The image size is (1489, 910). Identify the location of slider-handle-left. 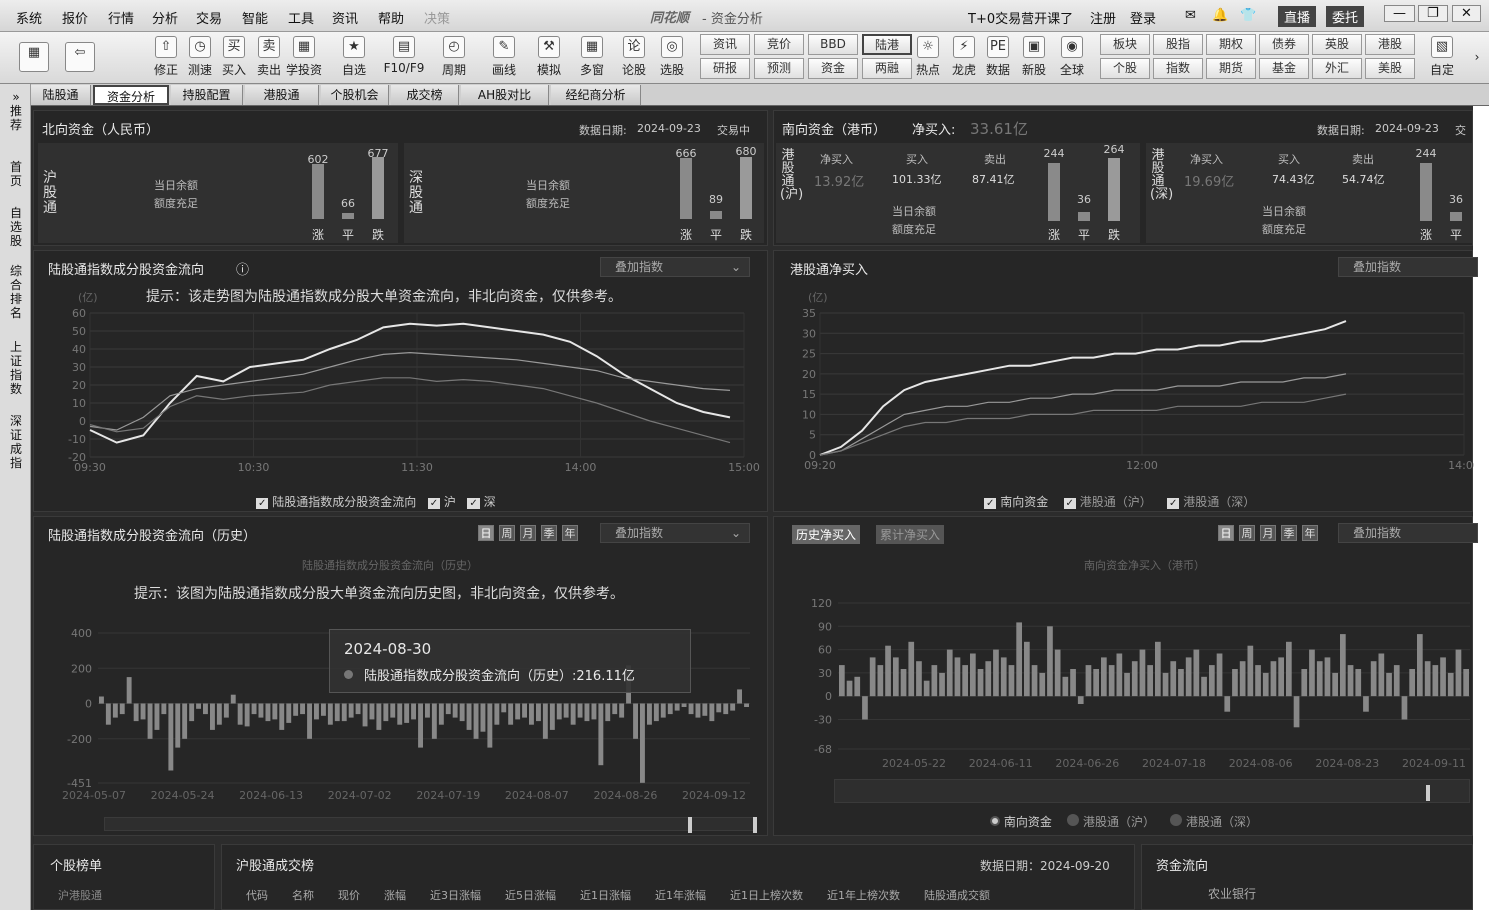
(690, 825).